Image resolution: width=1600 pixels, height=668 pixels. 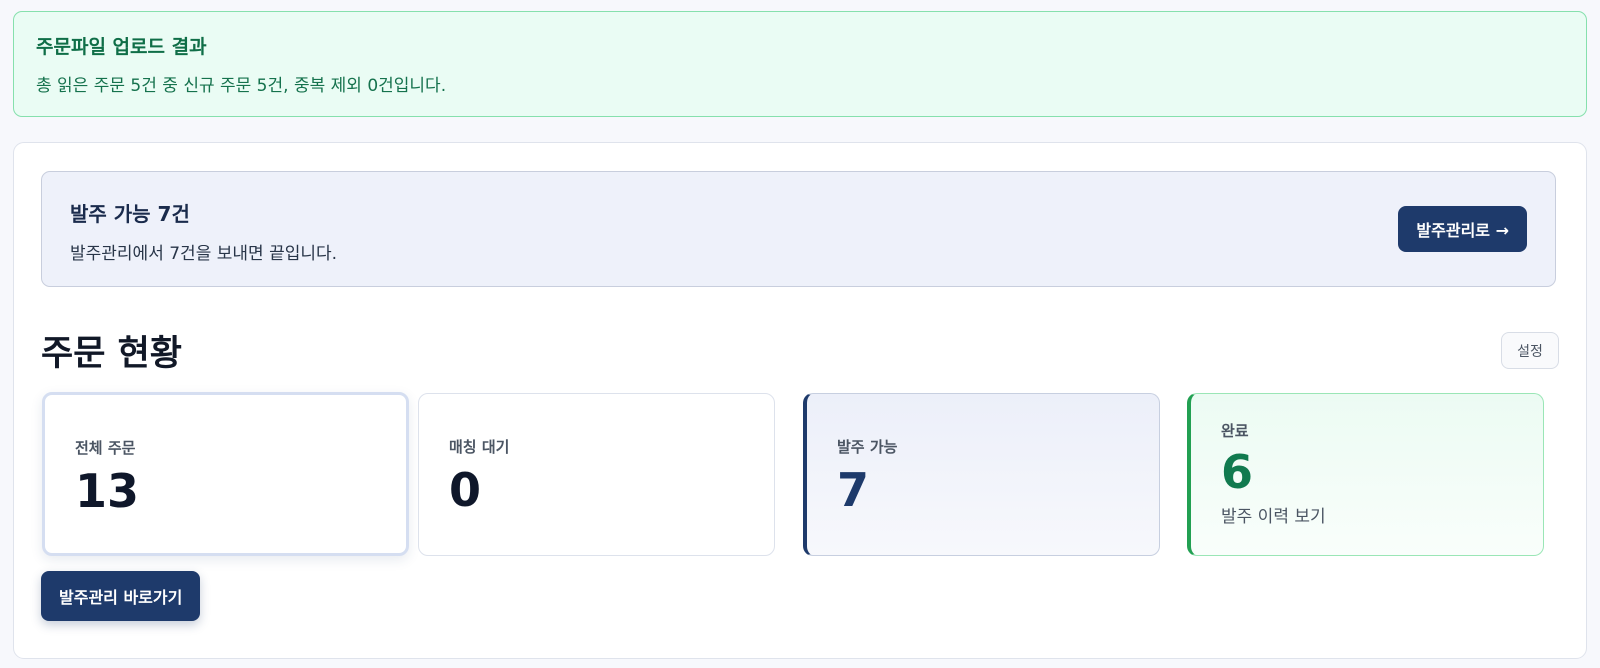 What do you see at coordinates (105, 448) in the screenshot?
I see `card-label: 전체 주문` at bounding box center [105, 448].